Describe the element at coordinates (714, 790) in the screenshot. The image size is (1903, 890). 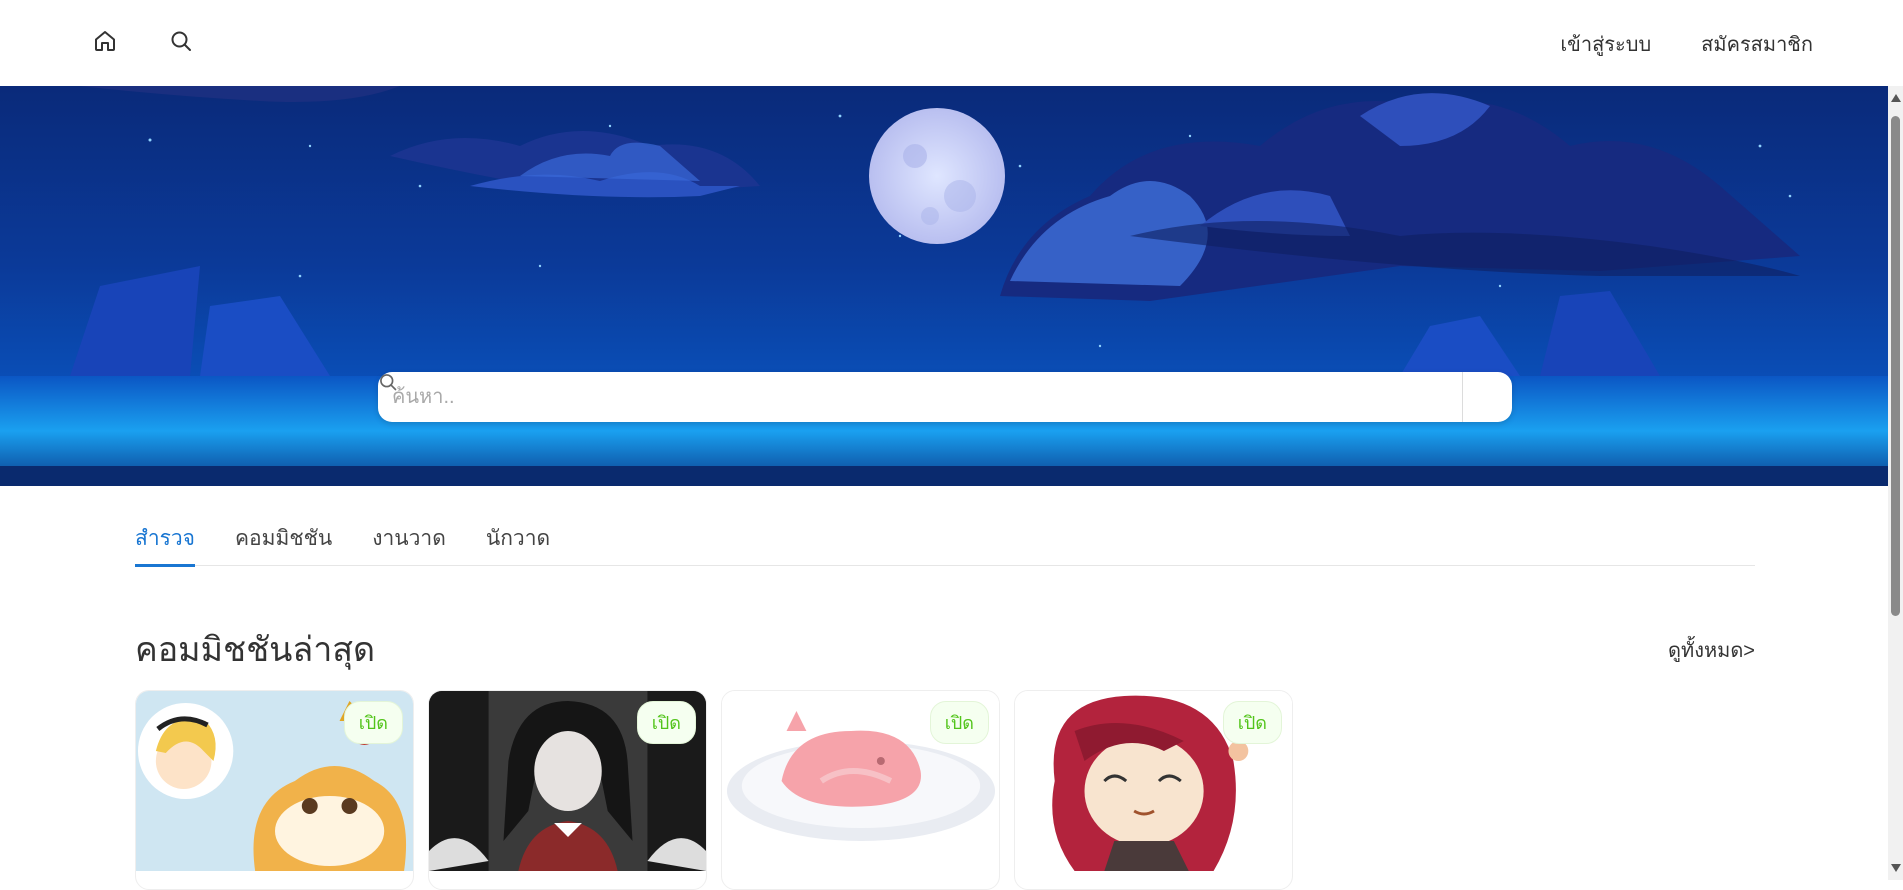
I see `commission-card-list: เปิด เปิด เปิด เปิด` at that location.